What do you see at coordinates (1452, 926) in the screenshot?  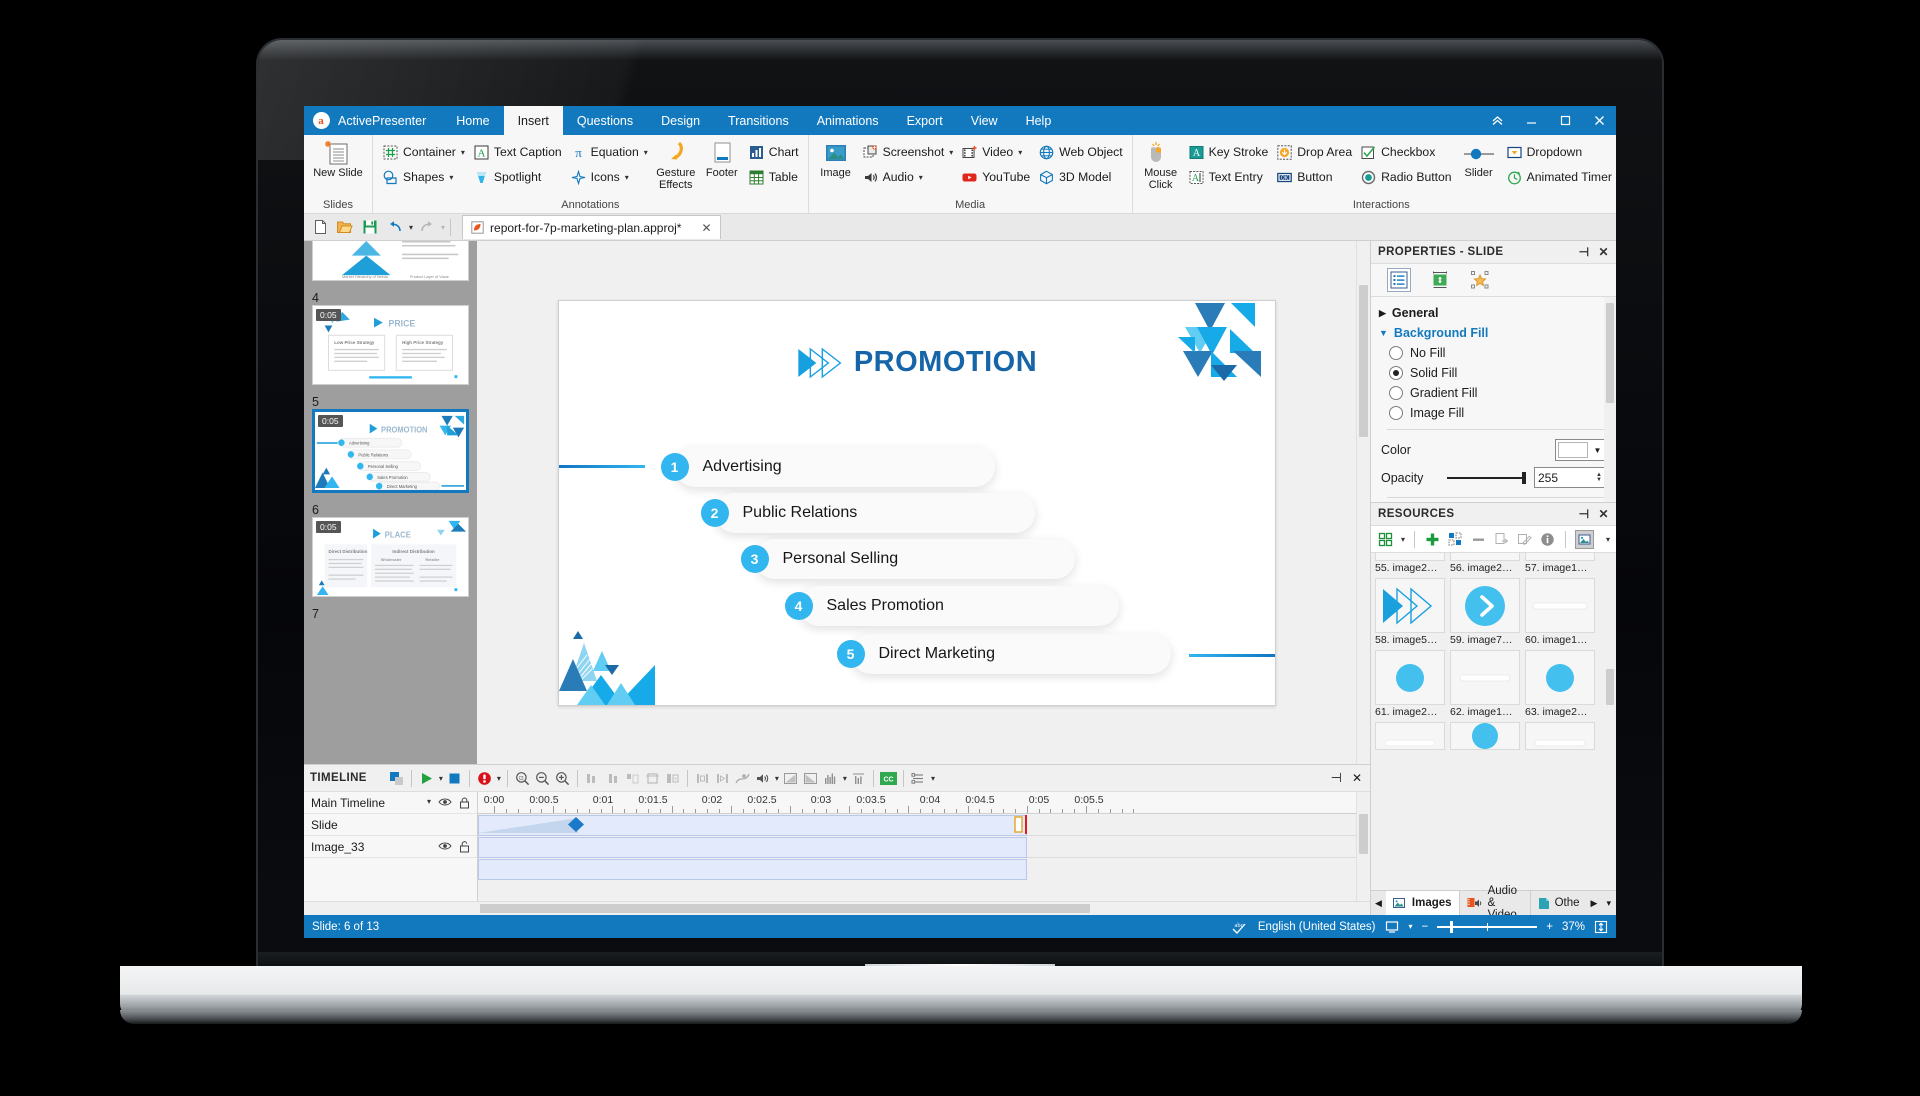 I see `zoom-knob` at bounding box center [1452, 926].